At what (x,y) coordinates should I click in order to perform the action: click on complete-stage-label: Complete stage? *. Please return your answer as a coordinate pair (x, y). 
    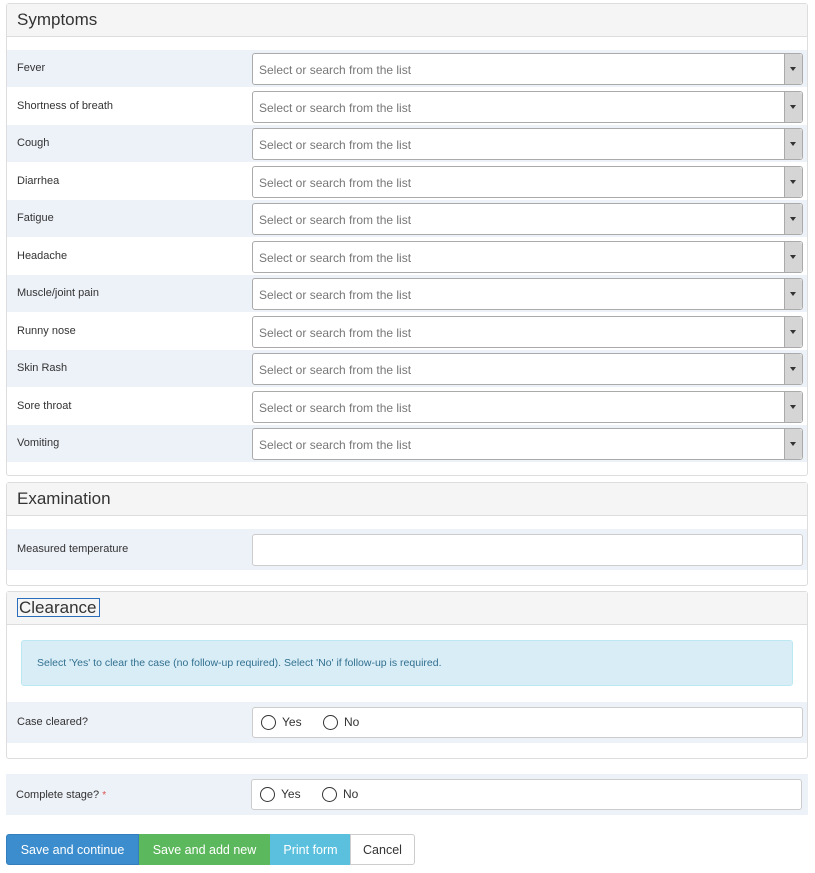
    Looking at the image, I should click on (61, 795).